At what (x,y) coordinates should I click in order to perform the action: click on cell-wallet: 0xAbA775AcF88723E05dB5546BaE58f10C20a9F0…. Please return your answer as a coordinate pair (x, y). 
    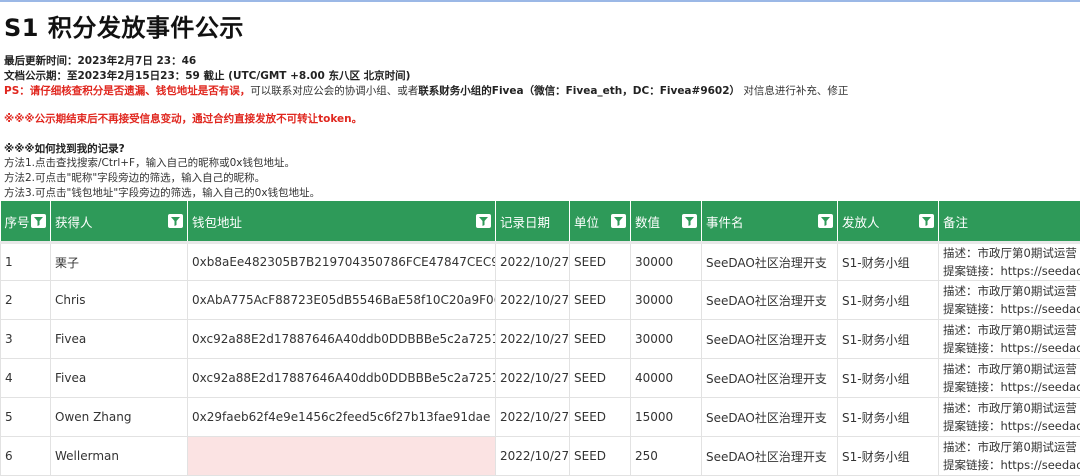
    Looking at the image, I should click on (341, 300).